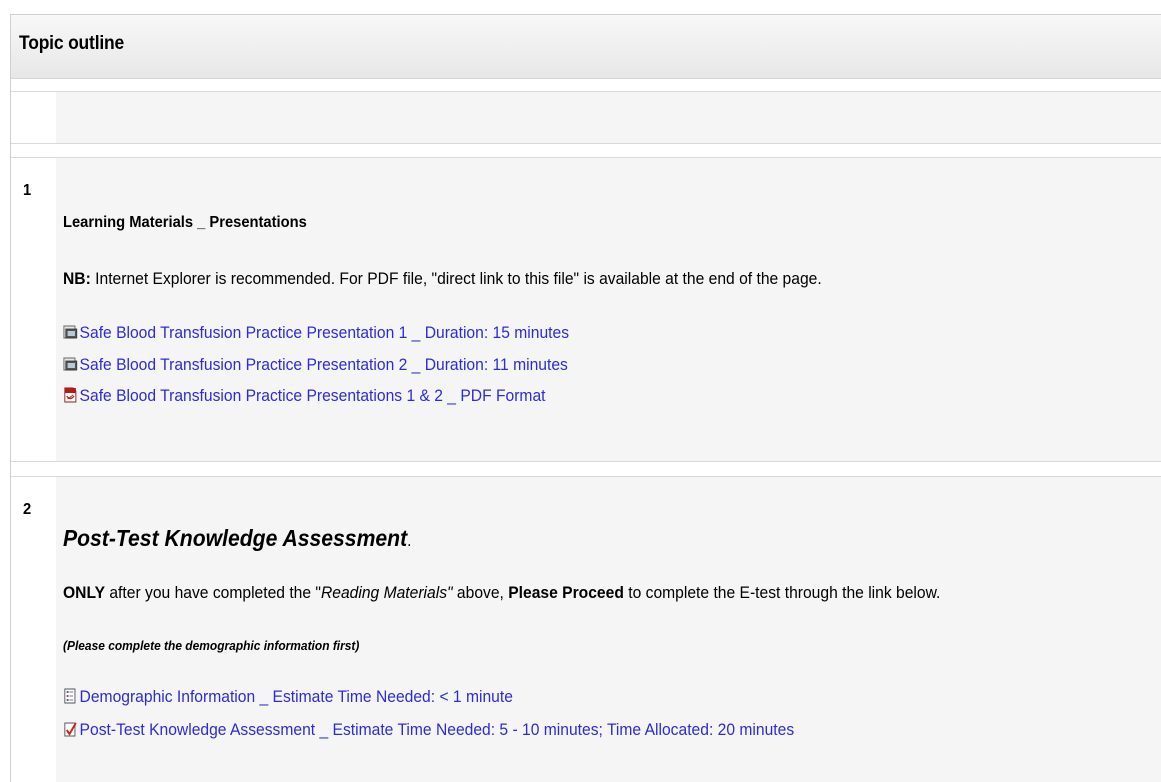 This screenshot has width=1161, height=782. What do you see at coordinates (70, 395) in the screenshot?
I see `pdf-icon` at bounding box center [70, 395].